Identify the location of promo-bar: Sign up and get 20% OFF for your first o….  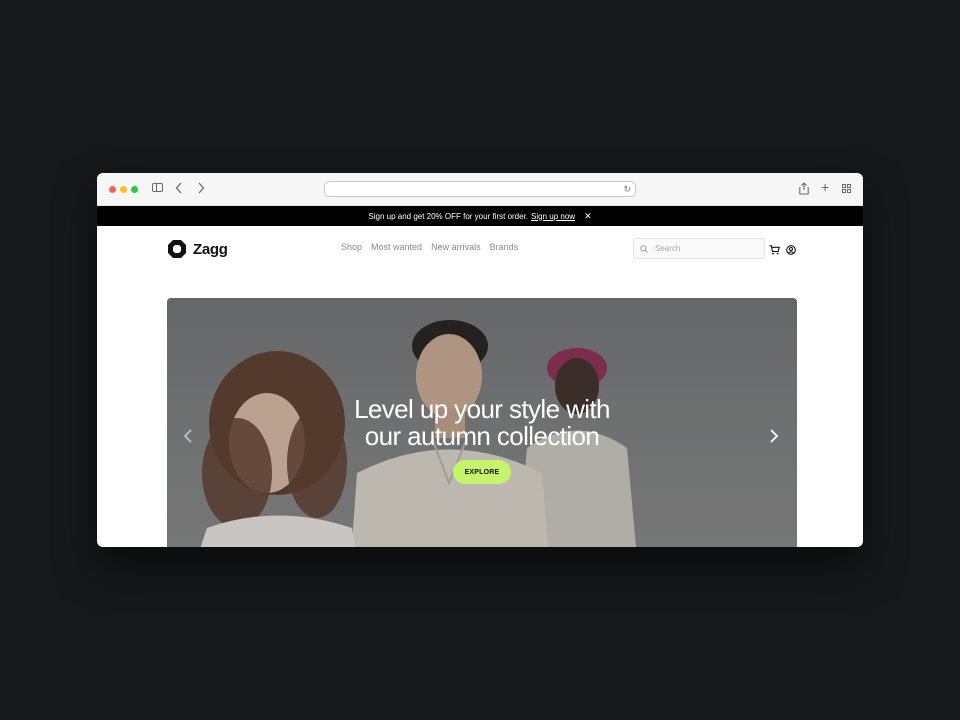
(480, 216).